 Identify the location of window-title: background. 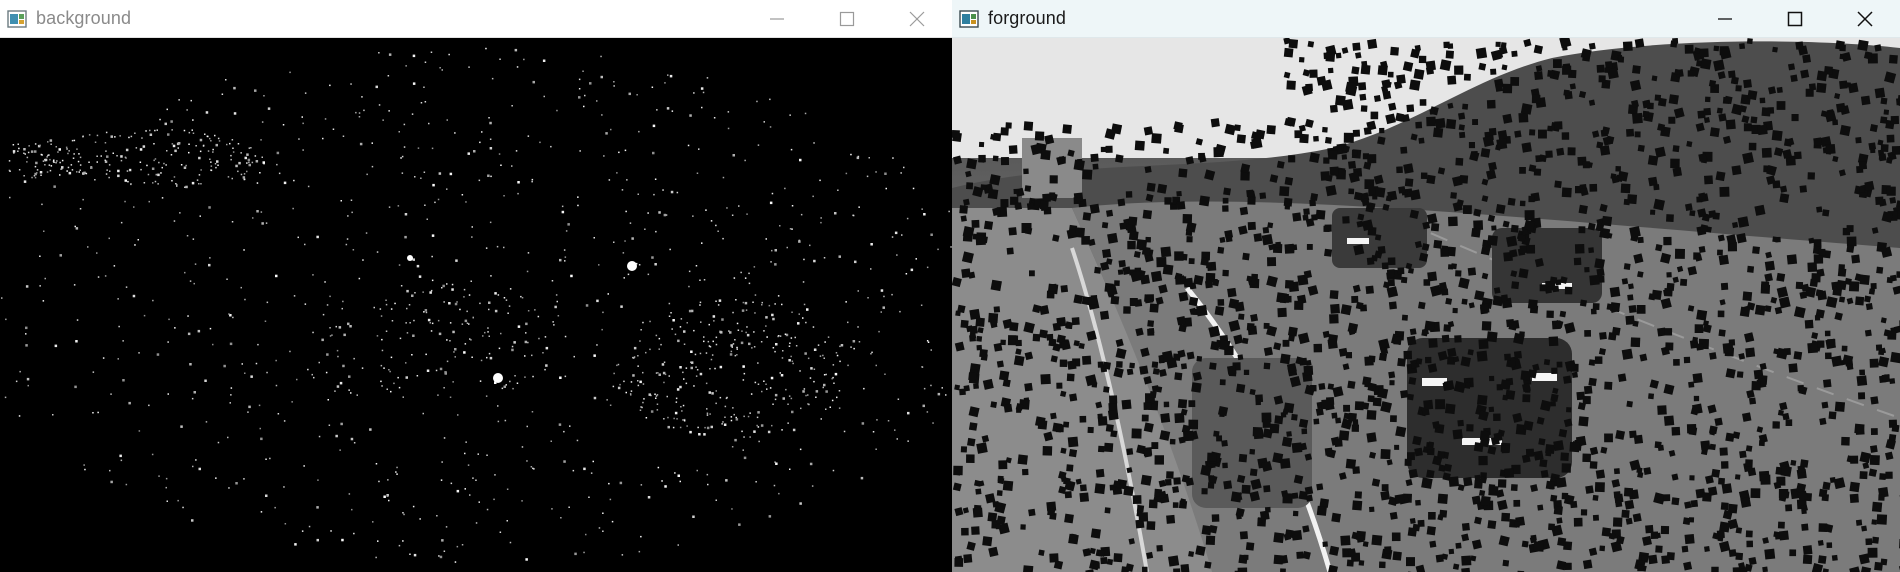
(84, 18).